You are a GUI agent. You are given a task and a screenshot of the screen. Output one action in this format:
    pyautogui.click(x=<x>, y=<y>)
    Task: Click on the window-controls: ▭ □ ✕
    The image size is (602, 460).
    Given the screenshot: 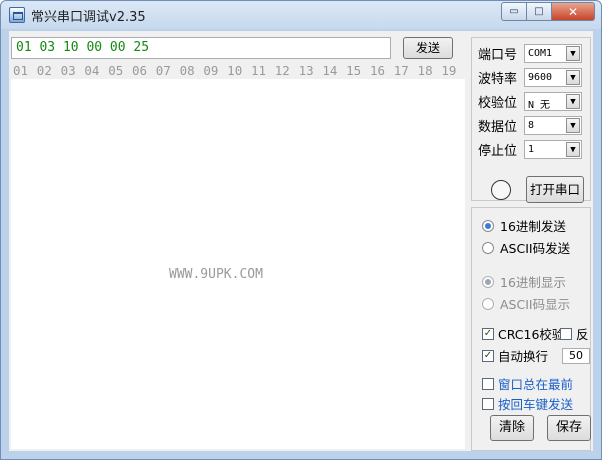 What is the action you would take?
    pyautogui.click(x=548, y=11)
    